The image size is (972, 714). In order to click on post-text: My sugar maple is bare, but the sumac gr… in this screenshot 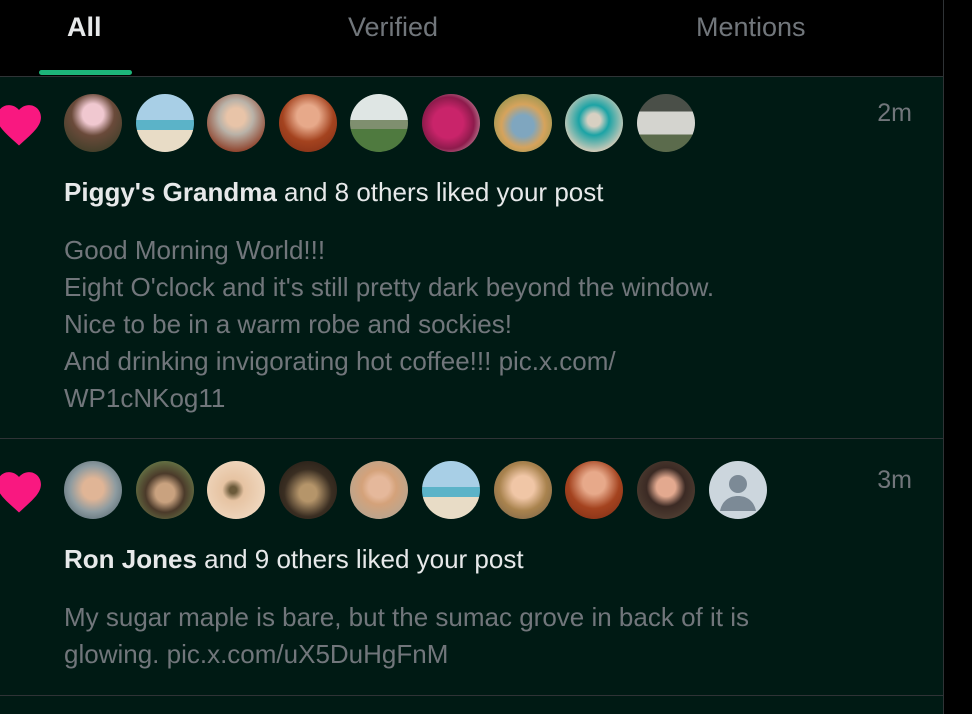, I will do `click(474, 636)`.